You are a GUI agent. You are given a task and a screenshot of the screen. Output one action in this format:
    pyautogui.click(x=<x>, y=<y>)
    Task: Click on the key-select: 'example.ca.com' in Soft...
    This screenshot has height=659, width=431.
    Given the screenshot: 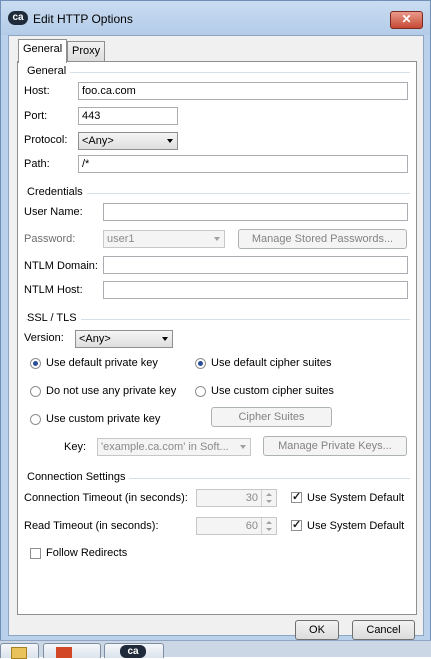 What is the action you would take?
    pyautogui.click(x=174, y=447)
    